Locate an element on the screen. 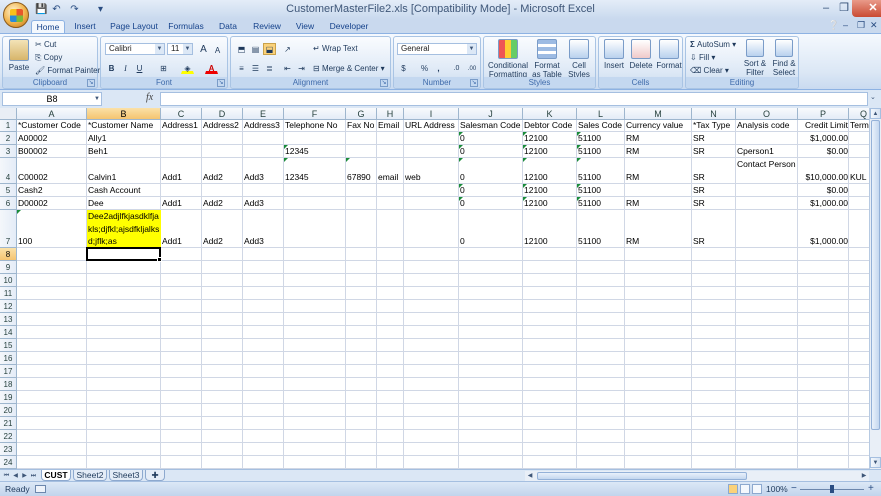 The image size is (881, 496). row-header-23: 23 is located at coordinates (8, 449).